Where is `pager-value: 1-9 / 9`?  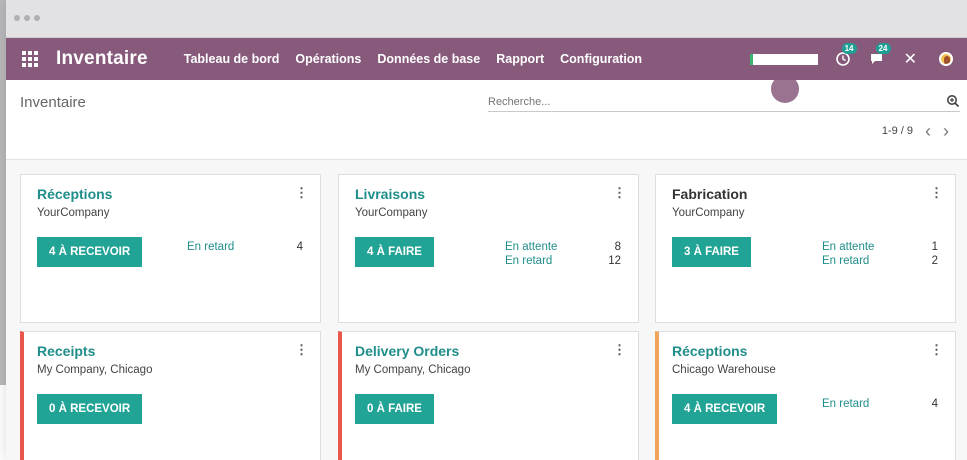
pager-value: 1-9 / 9 is located at coordinates (897, 131).